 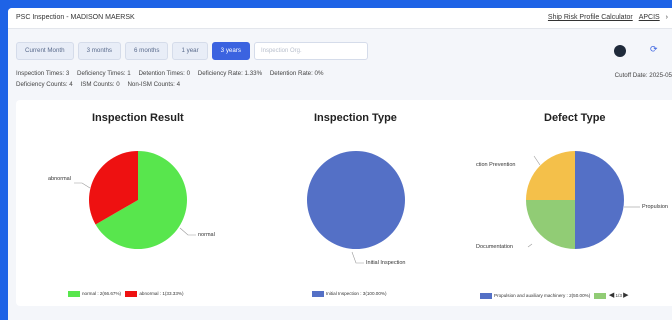 What do you see at coordinates (537, 160) in the screenshot?
I see `label-line-fire` at bounding box center [537, 160].